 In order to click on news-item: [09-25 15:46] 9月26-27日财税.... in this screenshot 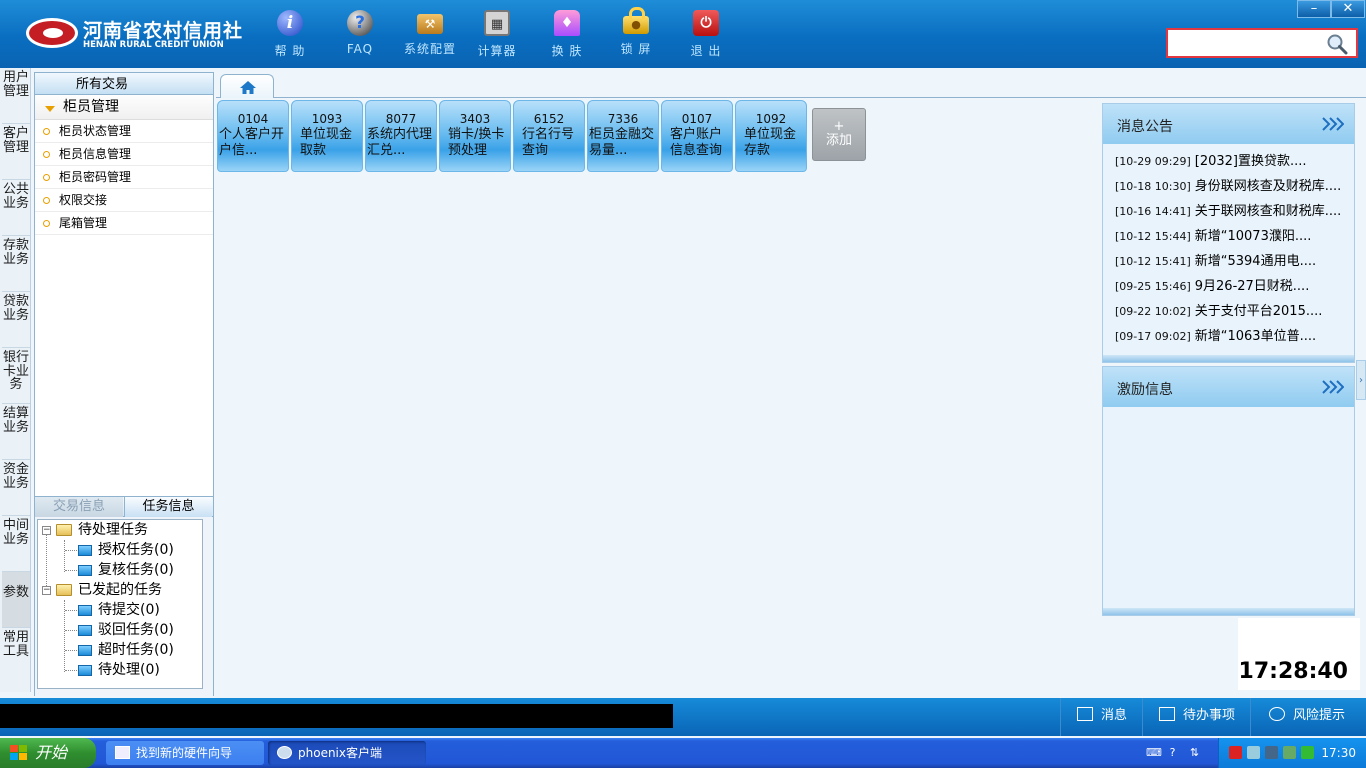, I will do `click(1228, 286)`.